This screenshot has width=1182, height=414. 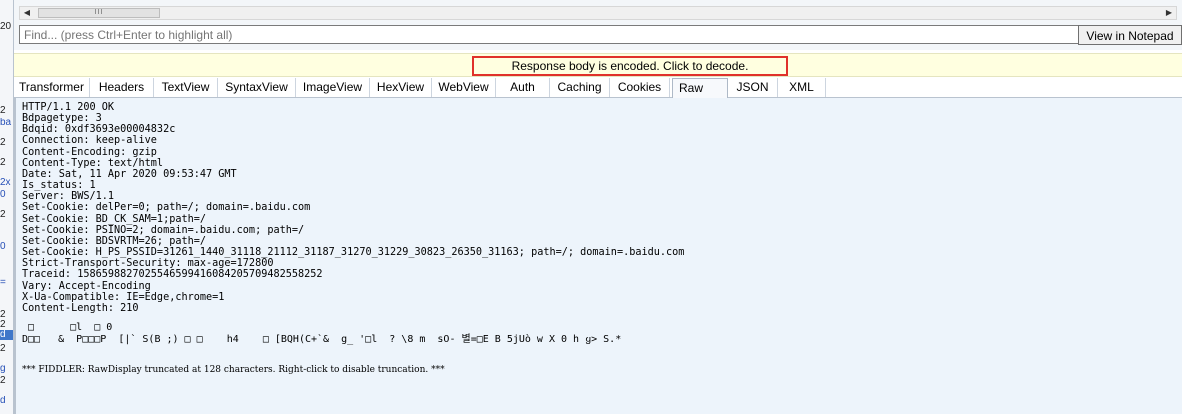 What do you see at coordinates (464, 87) in the screenshot?
I see `tab-webview: WebView` at bounding box center [464, 87].